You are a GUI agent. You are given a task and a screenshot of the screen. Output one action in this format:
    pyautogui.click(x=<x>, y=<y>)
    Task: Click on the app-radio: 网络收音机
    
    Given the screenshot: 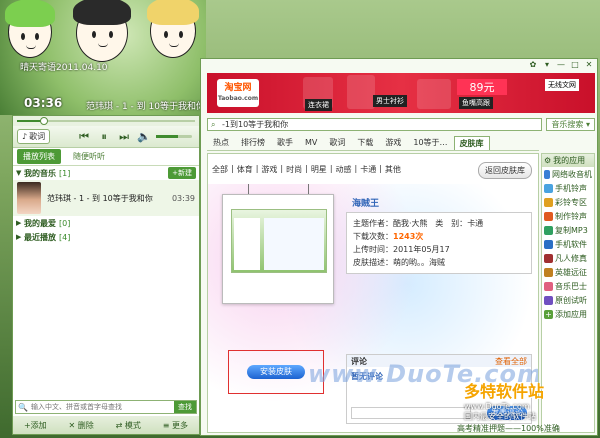 What is the action you would take?
    pyautogui.click(x=568, y=174)
    